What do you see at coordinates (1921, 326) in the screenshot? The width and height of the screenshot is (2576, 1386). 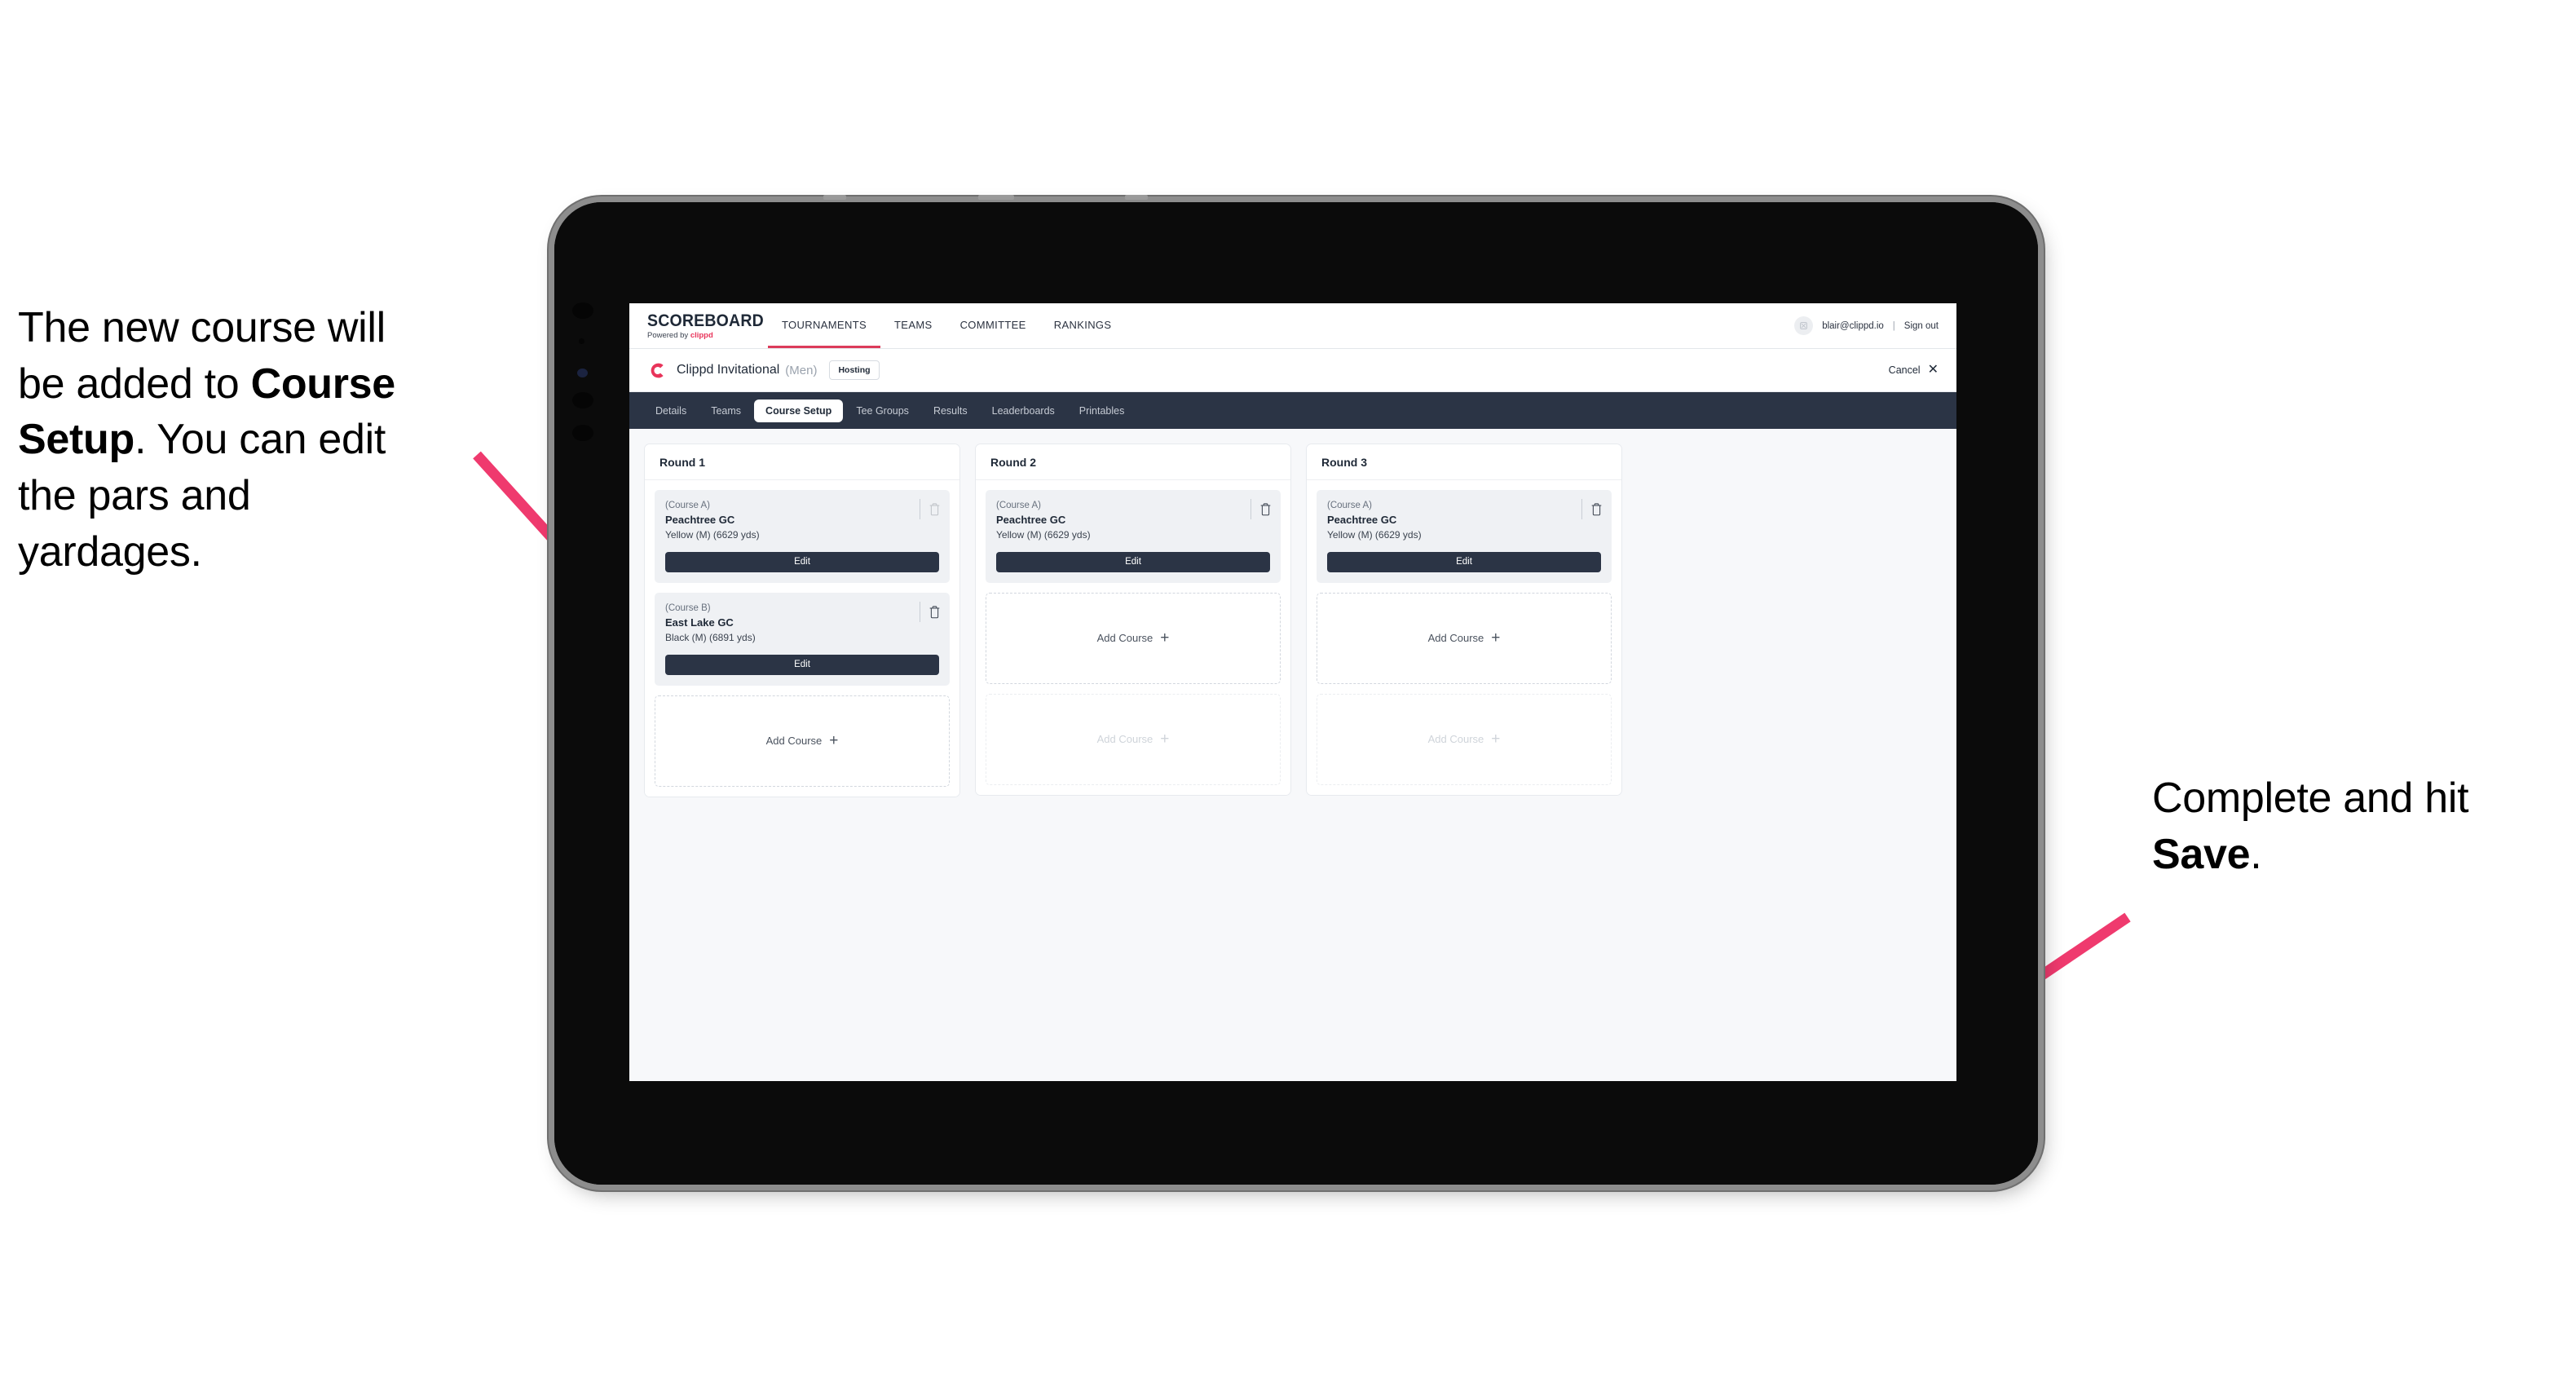 I see `sign-out-link: Sign out` at bounding box center [1921, 326].